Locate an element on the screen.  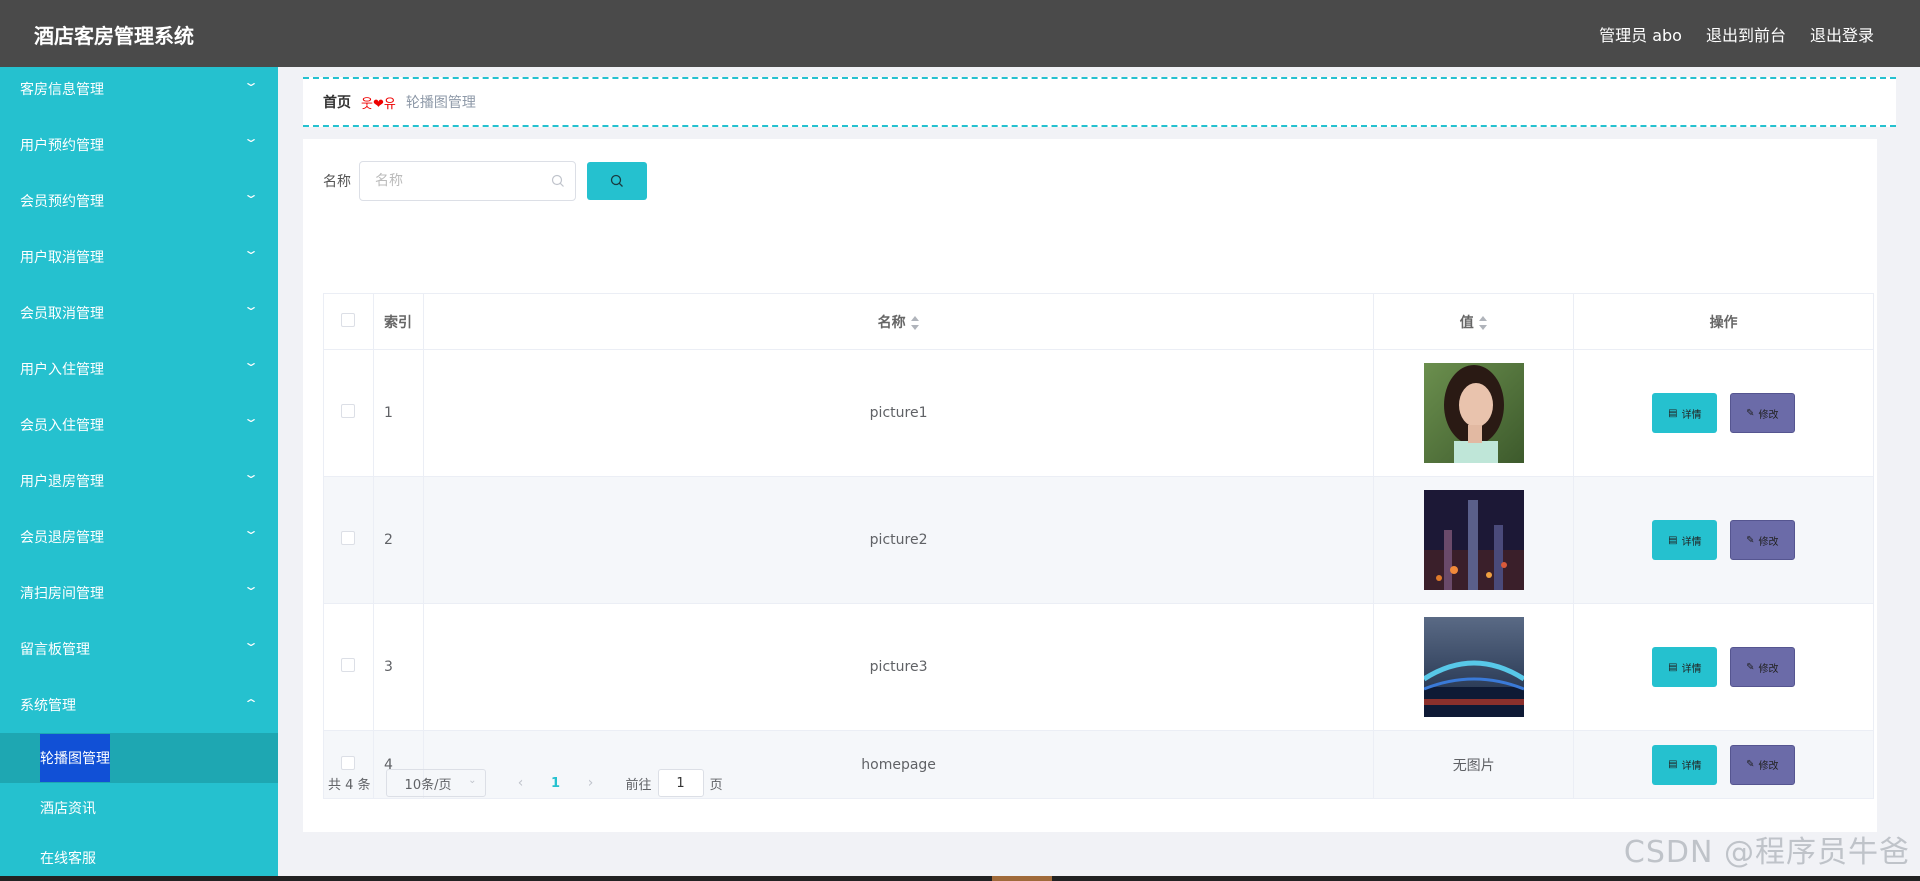
breadcrumb: 首页 웃❤유 轮播图管理 is located at coordinates (1099, 102).